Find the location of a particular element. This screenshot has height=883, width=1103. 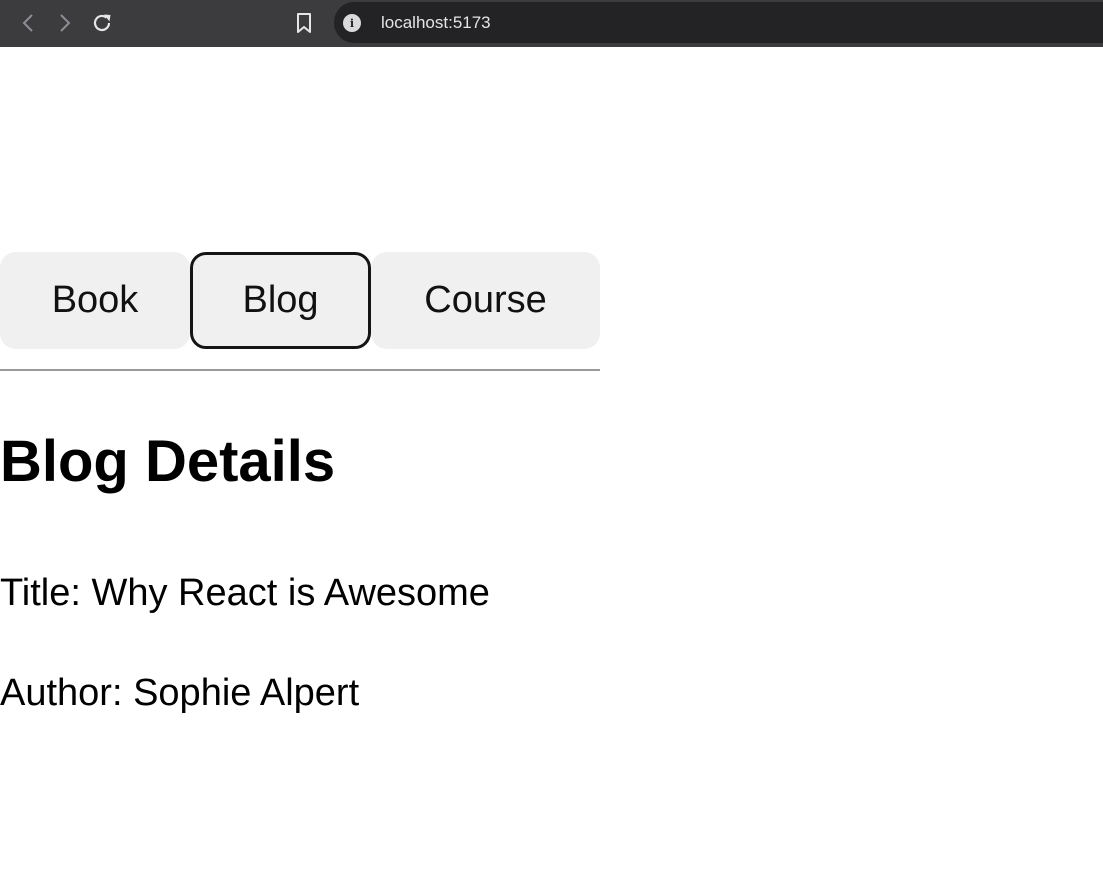

tab-bar: Book Blog Course is located at coordinates (300, 301).